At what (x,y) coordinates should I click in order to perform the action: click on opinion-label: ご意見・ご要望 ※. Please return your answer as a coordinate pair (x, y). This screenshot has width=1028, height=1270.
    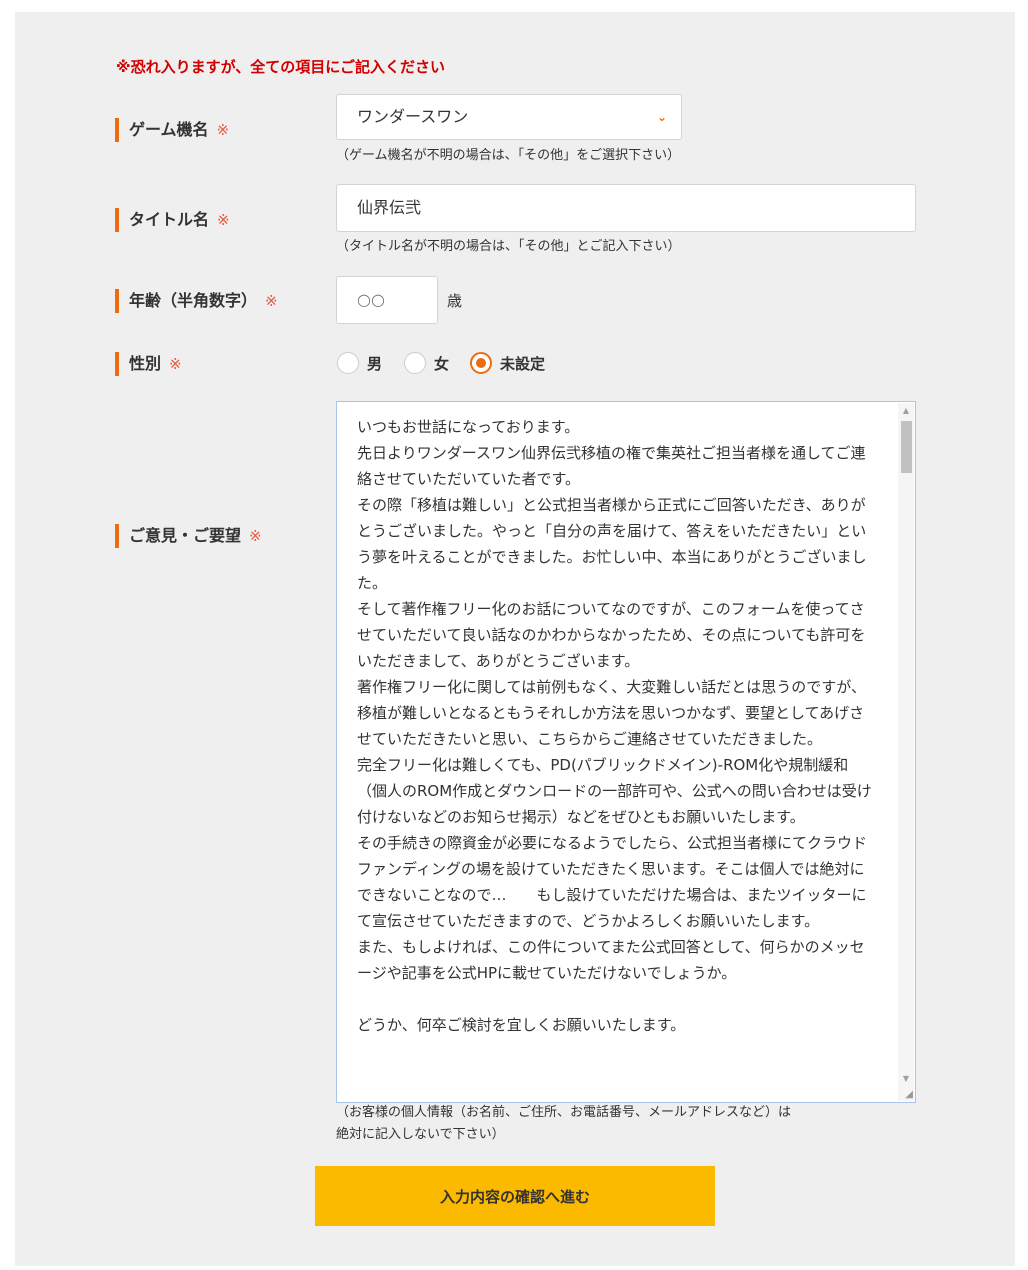
    Looking at the image, I should click on (188, 536).